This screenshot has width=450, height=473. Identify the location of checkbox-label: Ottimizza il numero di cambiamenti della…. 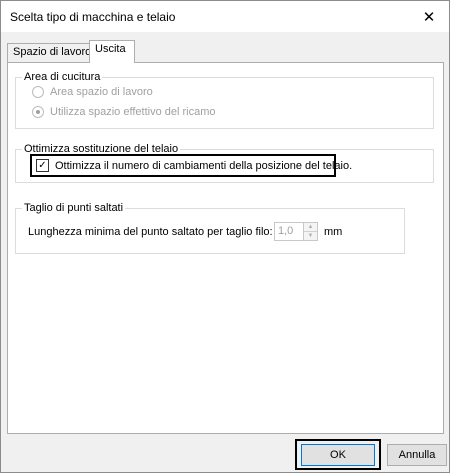
(204, 165).